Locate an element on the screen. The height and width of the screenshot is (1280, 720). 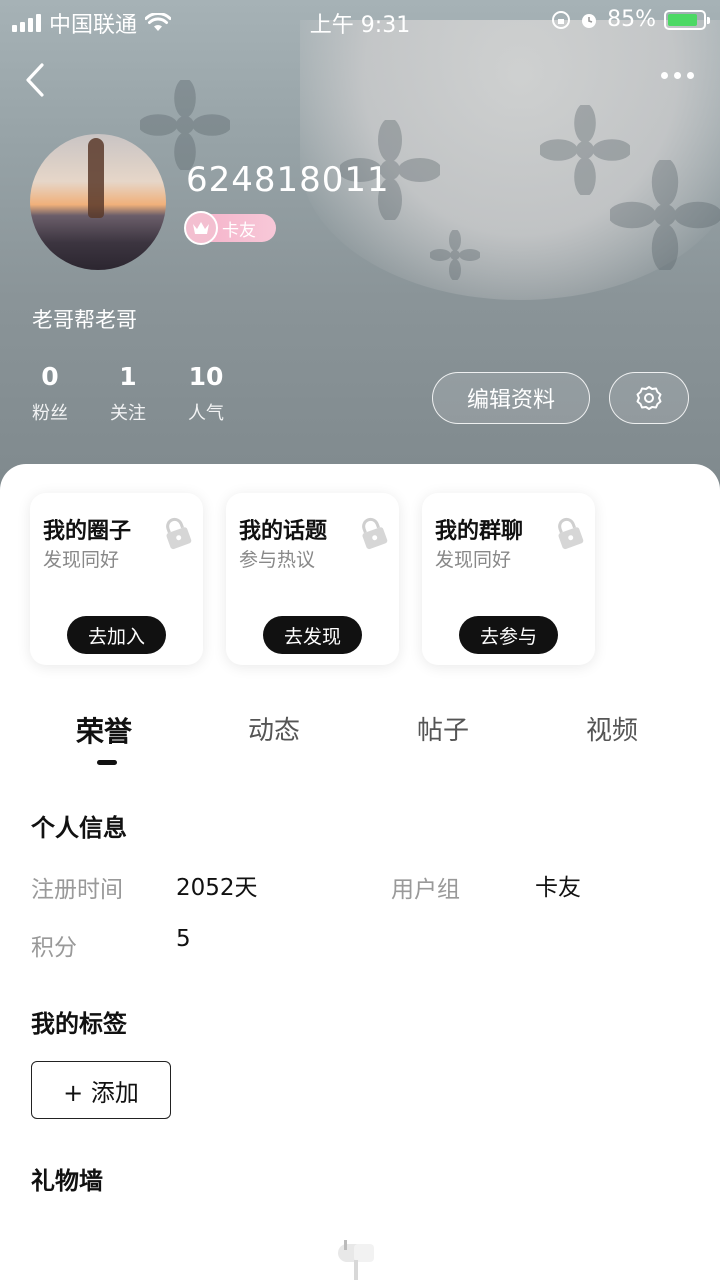
stat-label: 人气 is located at coordinates (206, 413).